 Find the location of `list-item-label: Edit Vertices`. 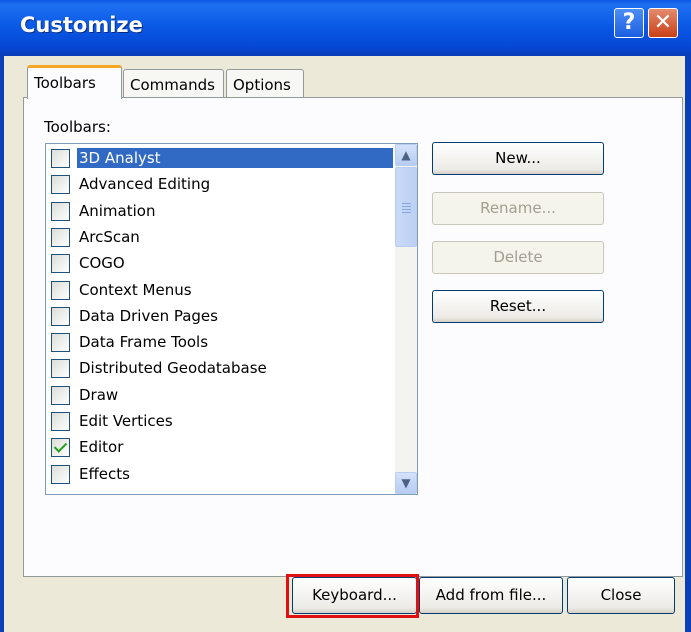

list-item-label: Edit Vertices is located at coordinates (126, 421).